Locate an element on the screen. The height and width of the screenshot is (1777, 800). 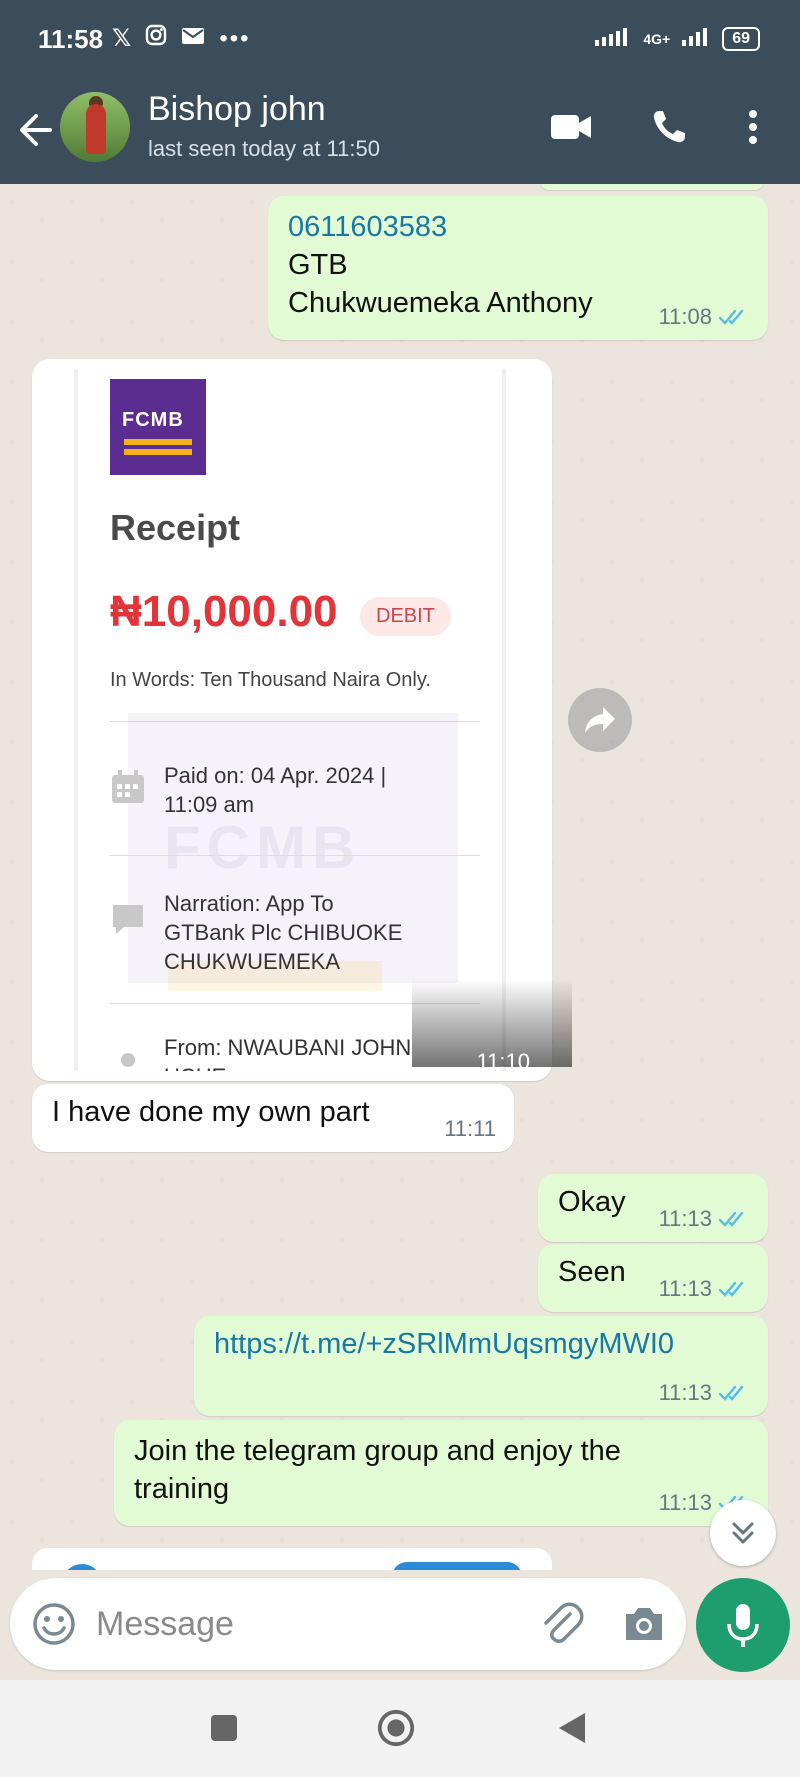
message-time: 11:11 is located at coordinates (470, 1128).